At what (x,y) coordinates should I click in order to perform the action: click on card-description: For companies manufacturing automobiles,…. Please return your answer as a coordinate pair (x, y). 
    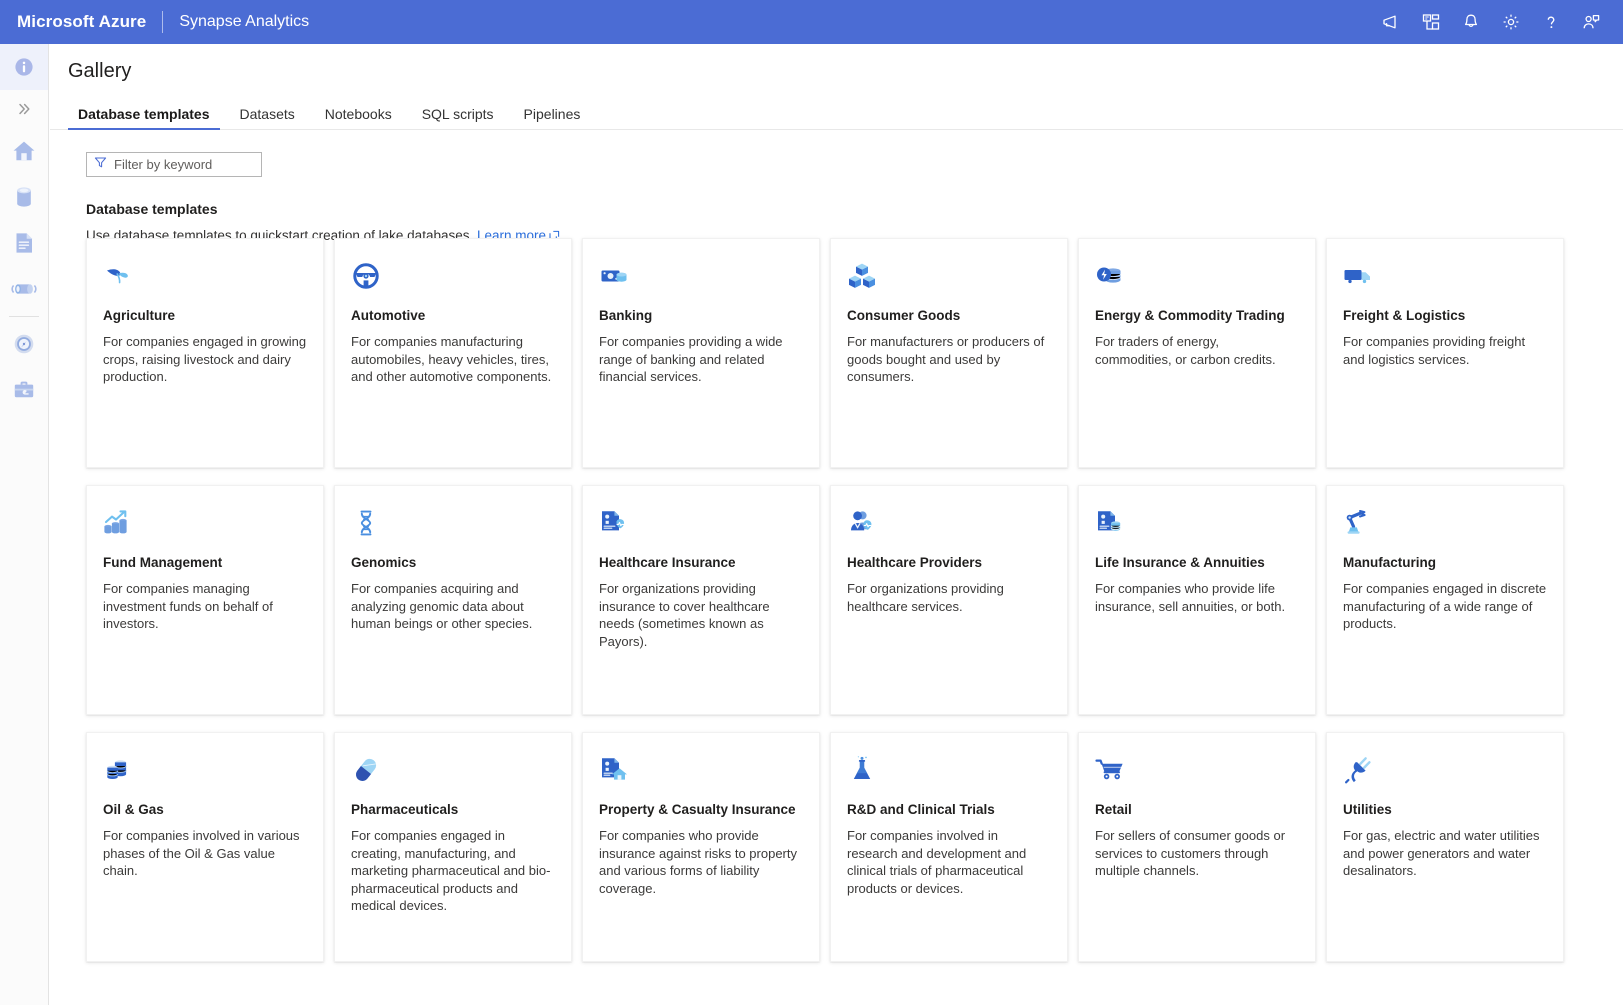
    Looking at the image, I should click on (451, 359).